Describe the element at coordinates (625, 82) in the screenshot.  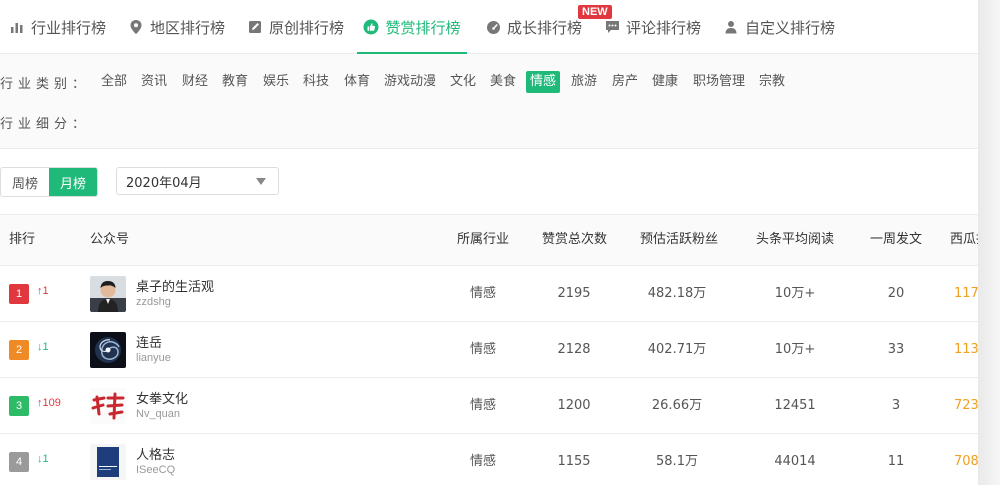
I see `category-realestate: 房产` at that location.